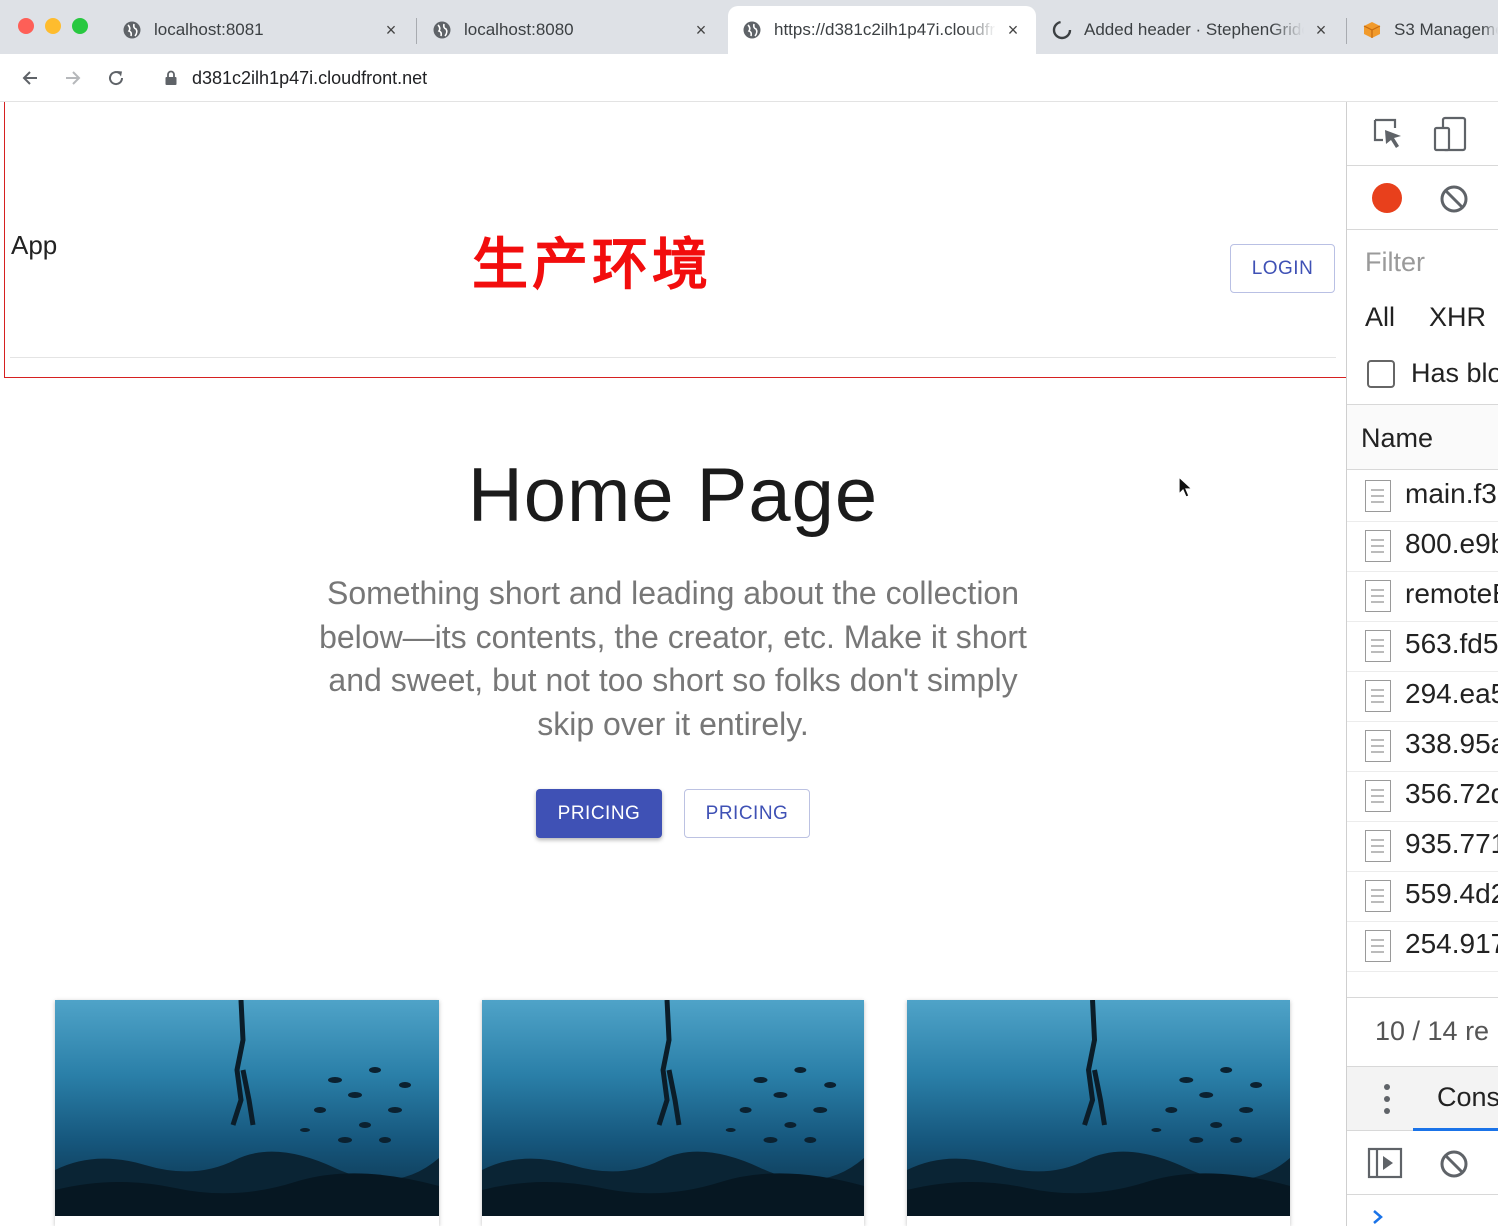 This screenshot has height=1226, width=1498. What do you see at coordinates (1378, 1217) in the screenshot?
I see `console-prompt-icon` at bounding box center [1378, 1217].